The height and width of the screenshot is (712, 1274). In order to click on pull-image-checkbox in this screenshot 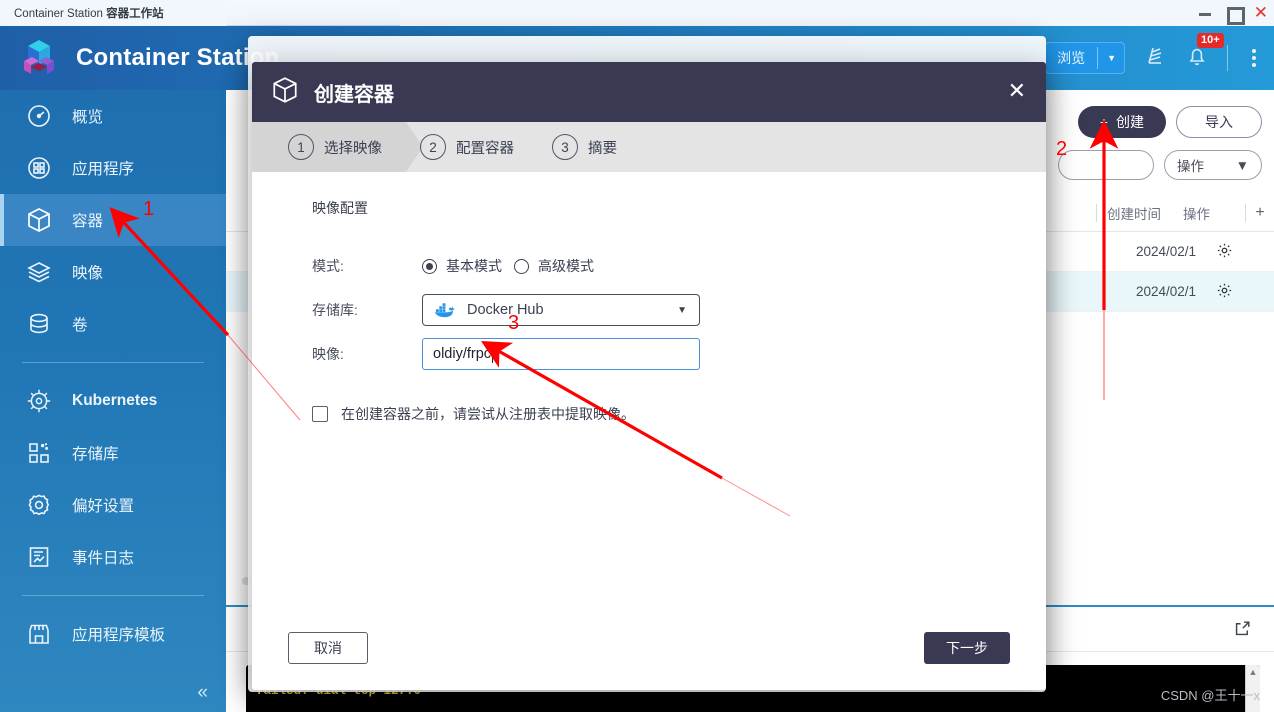, I will do `click(320, 414)`.